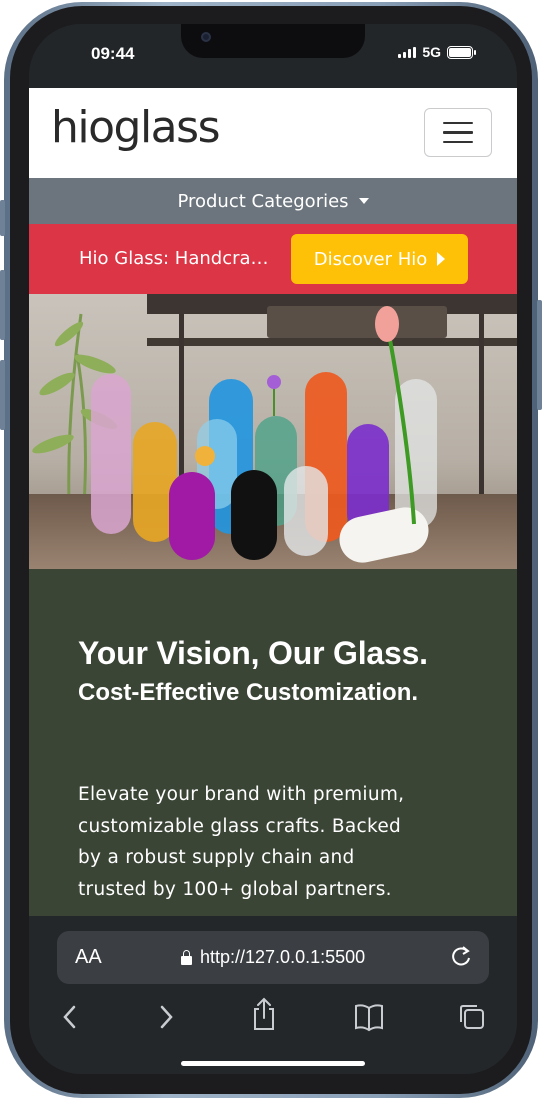  Describe the element at coordinates (369, 1019) in the screenshot. I see `bookmarks-icon` at that location.